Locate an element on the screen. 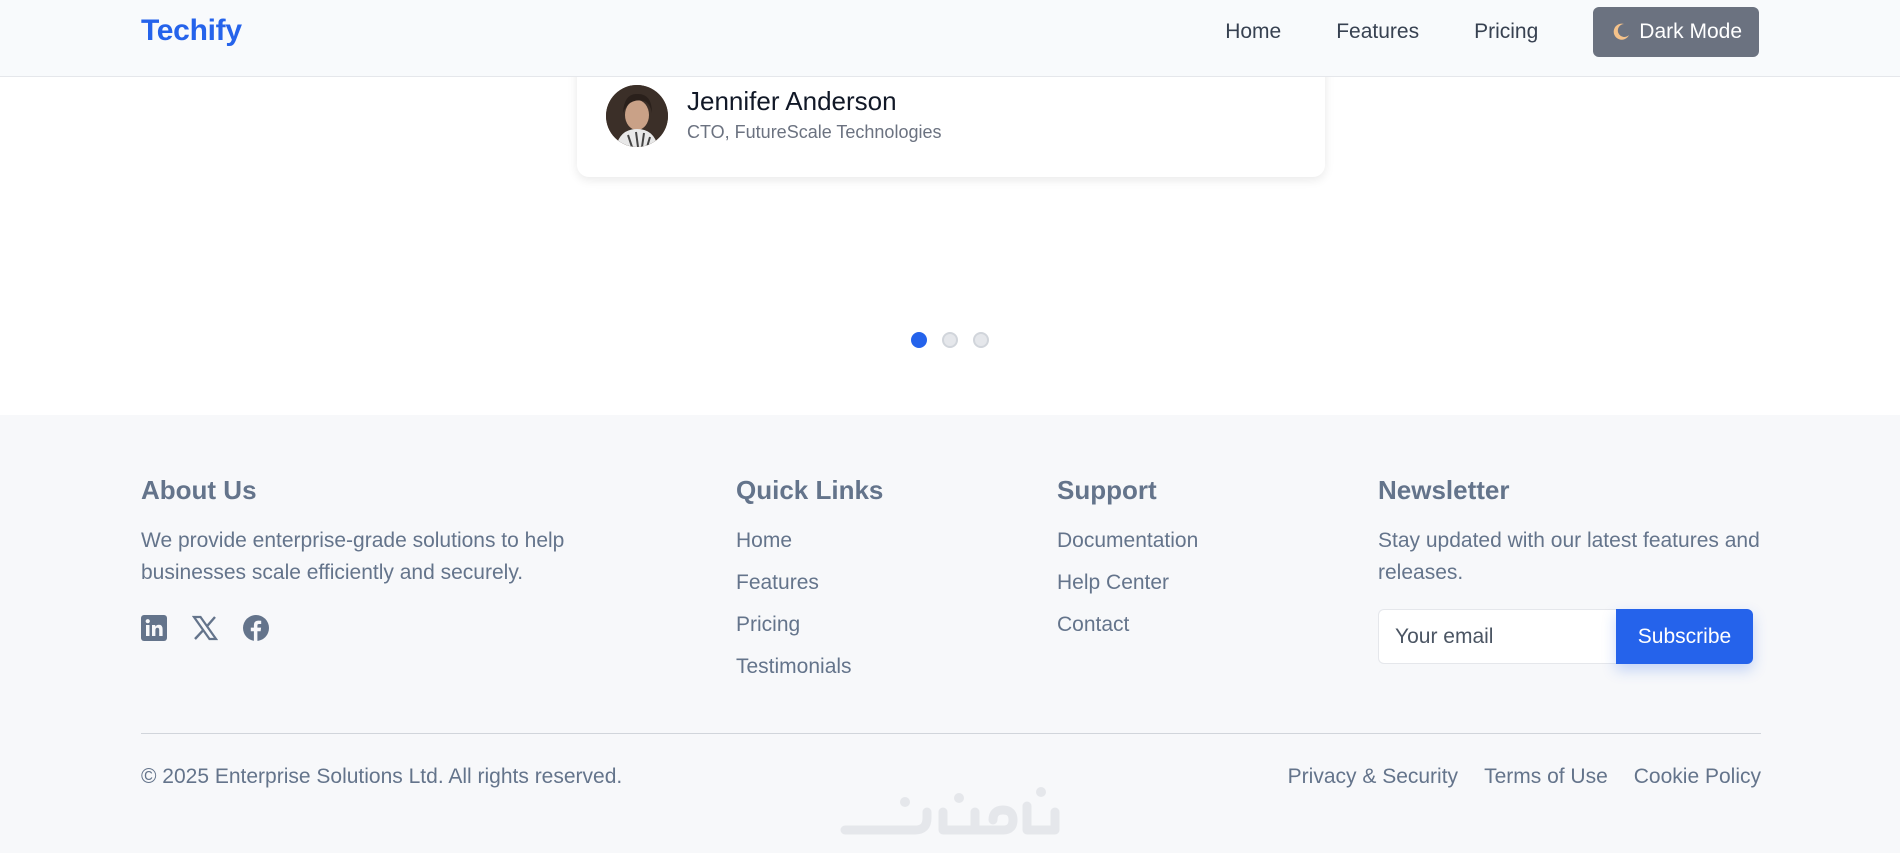  support-link-help-center: Help Center is located at coordinates (1127, 583).